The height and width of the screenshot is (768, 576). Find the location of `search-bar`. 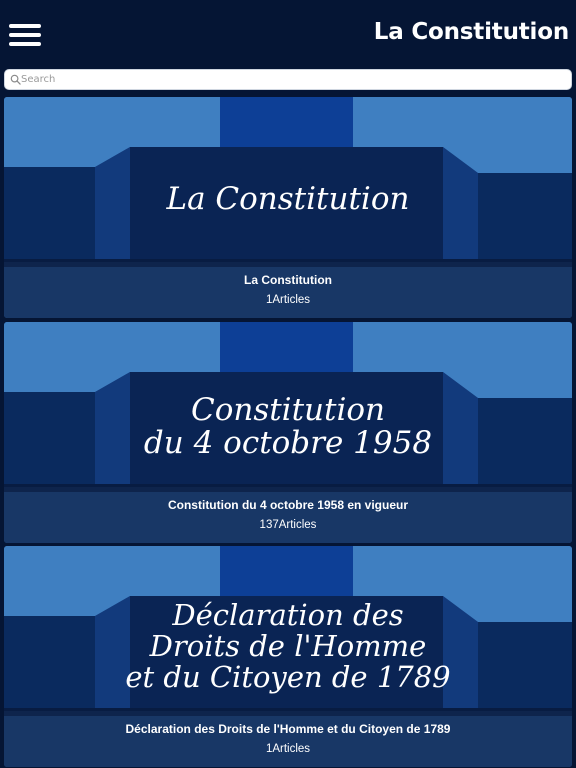

search-bar is located at coordinates (288, 79).